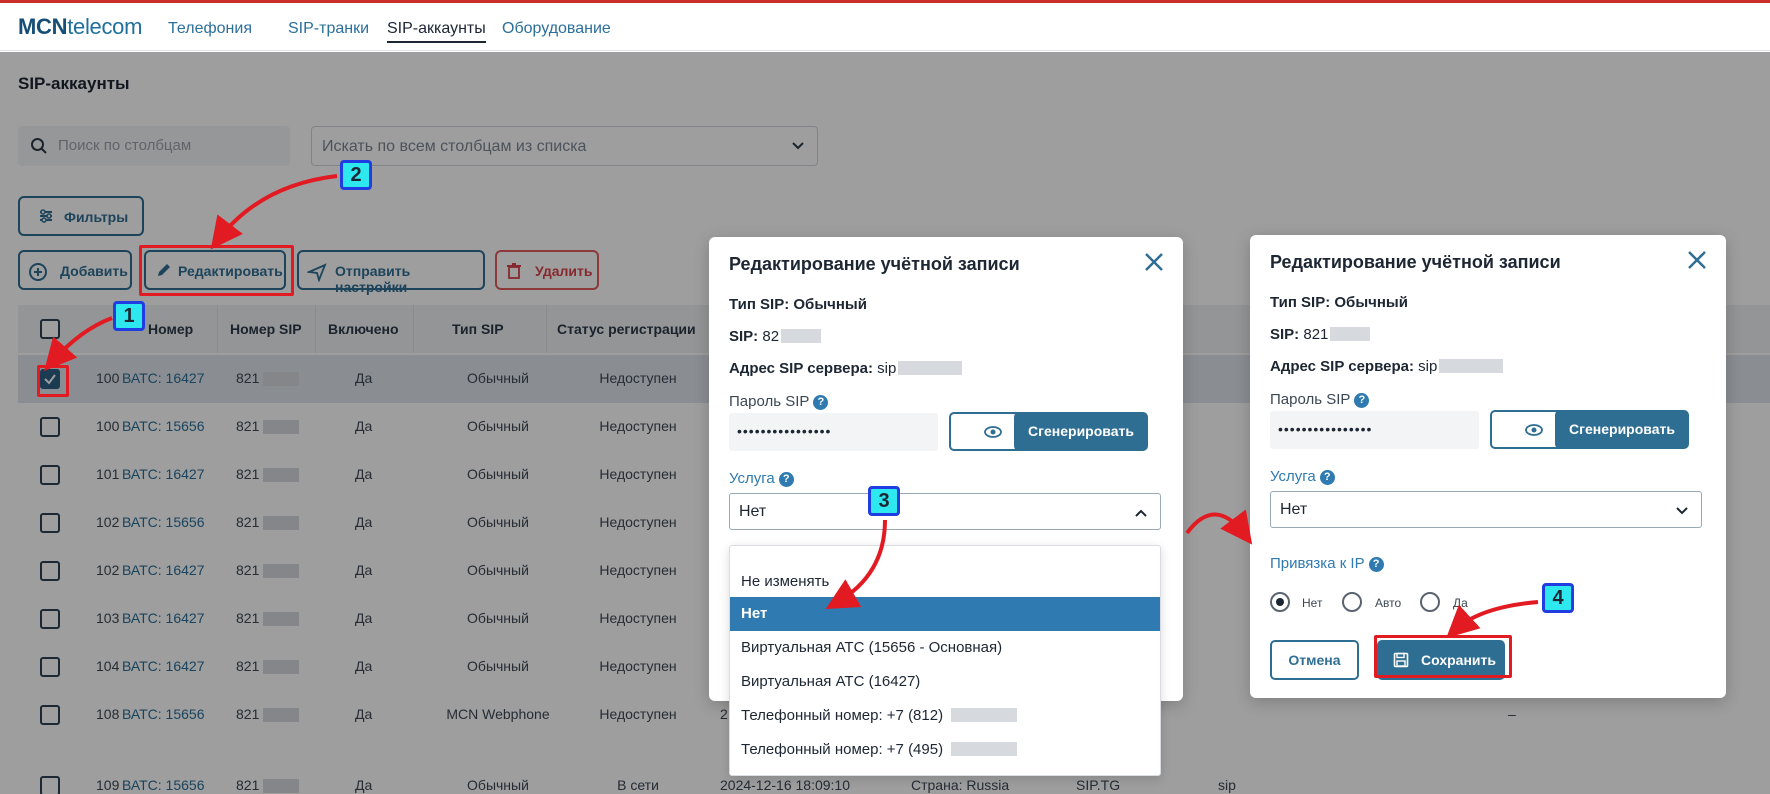 The image size is (1770, 794). I want to click on highlight-edit-button, so click(216, 270).